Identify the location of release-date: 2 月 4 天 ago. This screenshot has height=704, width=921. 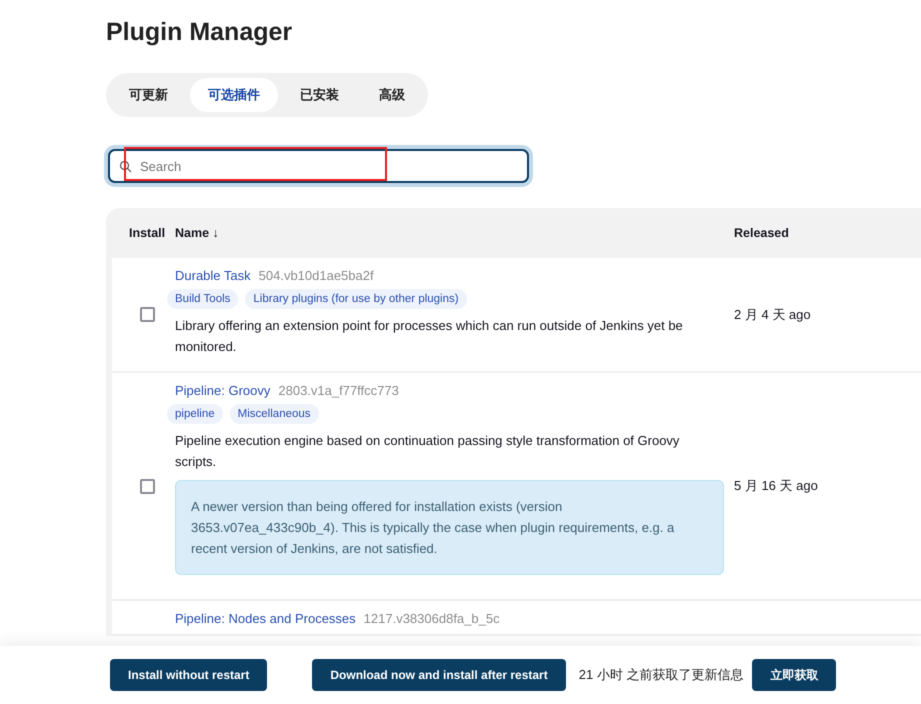
(773, 315).